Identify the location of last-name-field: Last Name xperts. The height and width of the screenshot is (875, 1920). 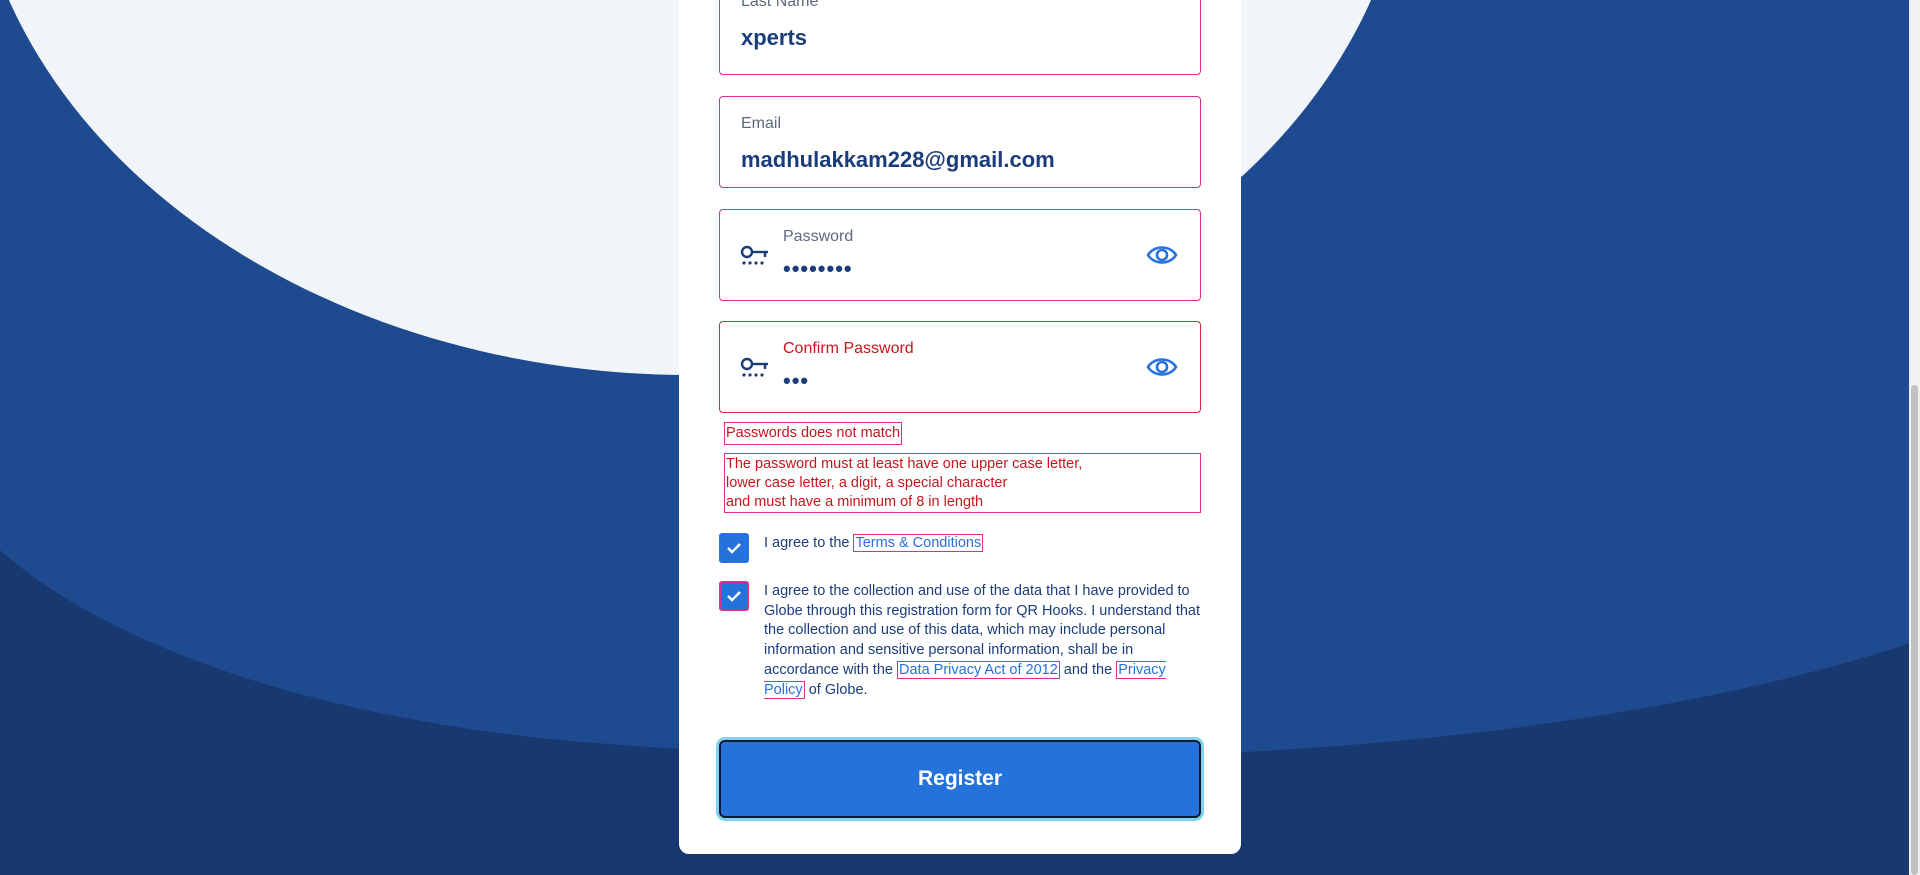
(960, 37).